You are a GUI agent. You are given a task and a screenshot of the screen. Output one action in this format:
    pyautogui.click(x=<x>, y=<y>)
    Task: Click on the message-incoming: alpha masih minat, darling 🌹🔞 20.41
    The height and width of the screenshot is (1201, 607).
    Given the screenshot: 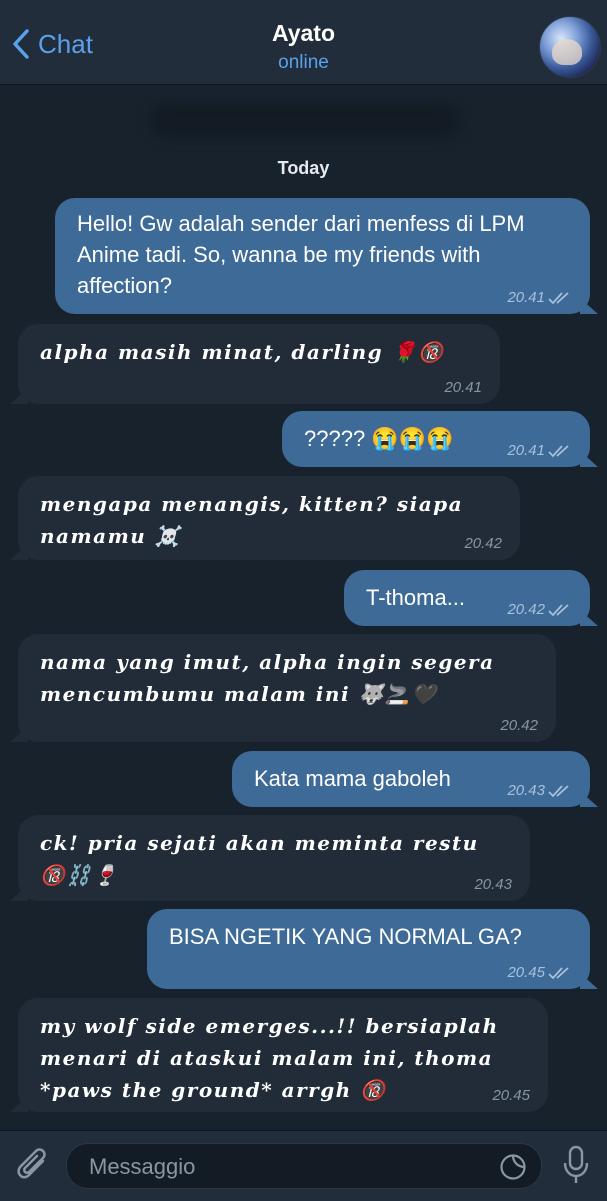 What is the action you would take?
    pyautogui.click(x=255, y=364)
    